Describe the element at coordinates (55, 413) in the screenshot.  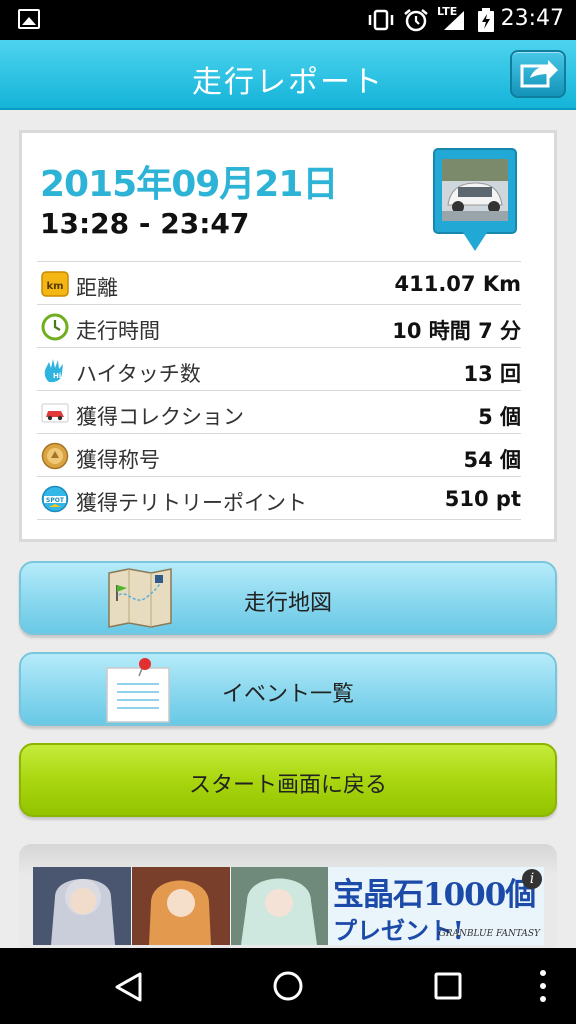
I see `car-collection-icon` at that location.